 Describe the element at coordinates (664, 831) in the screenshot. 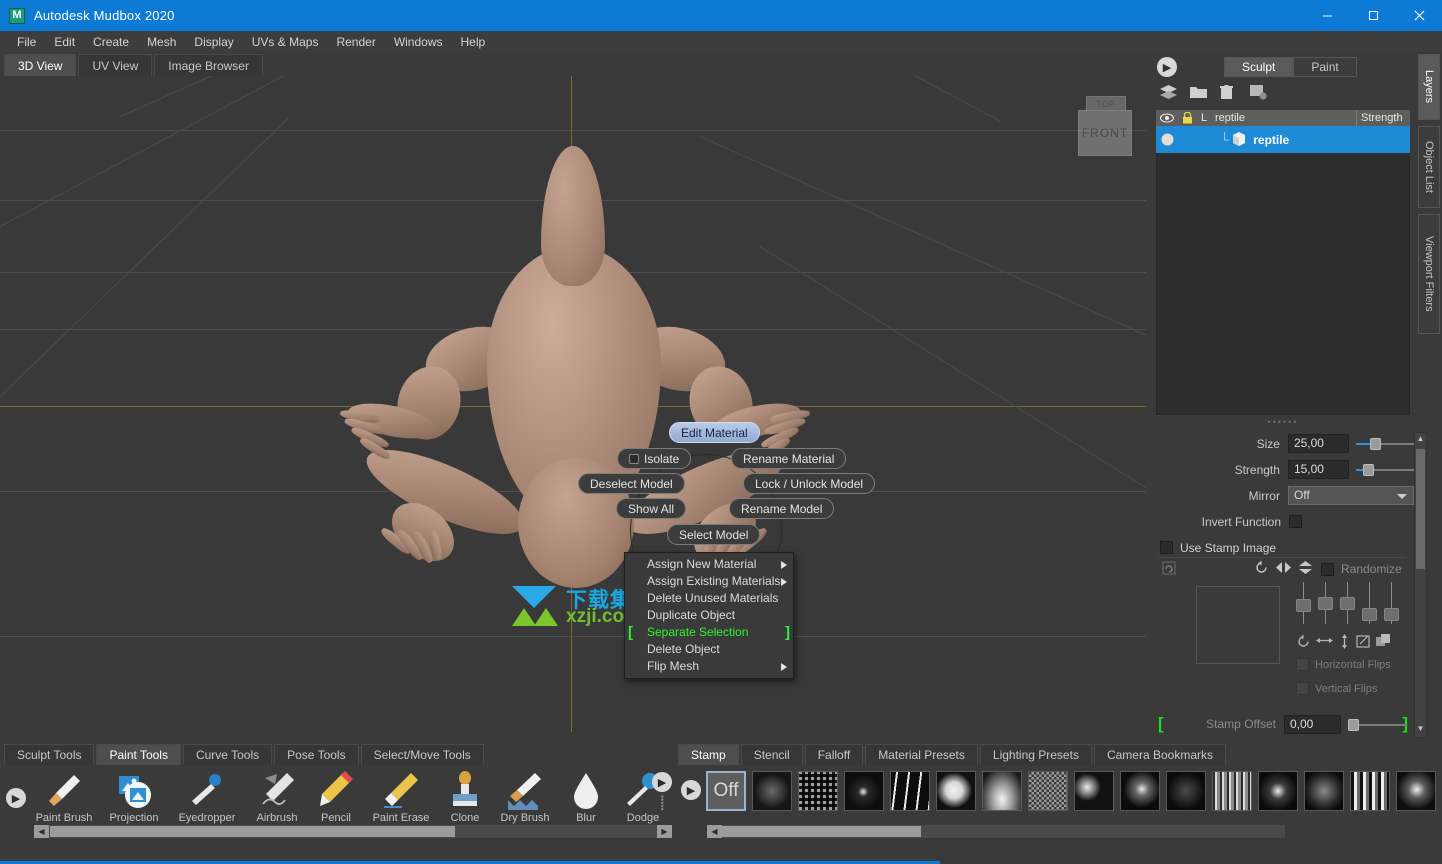

I see `scroll-right-icon: ▶` at that location.